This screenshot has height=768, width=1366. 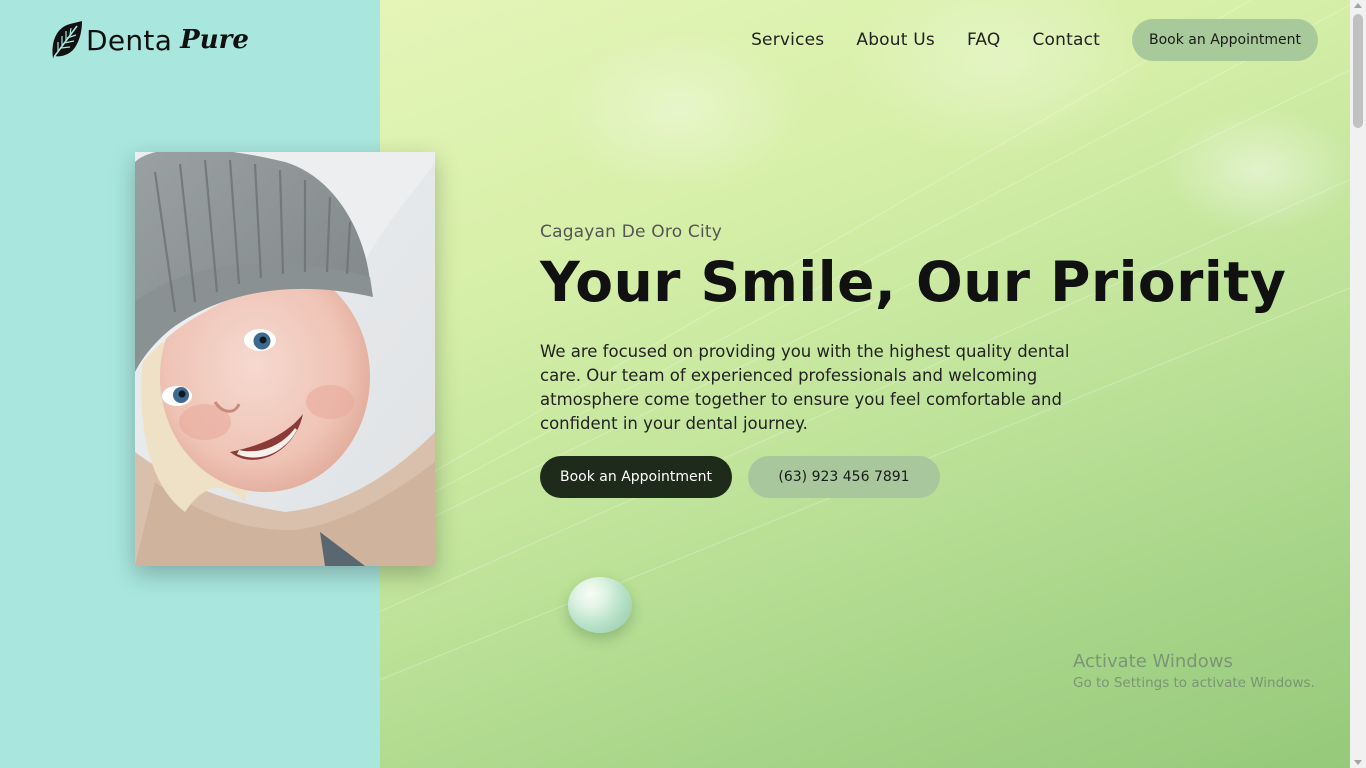 I want to click on leaf-icon, so click(x=67, y=39).